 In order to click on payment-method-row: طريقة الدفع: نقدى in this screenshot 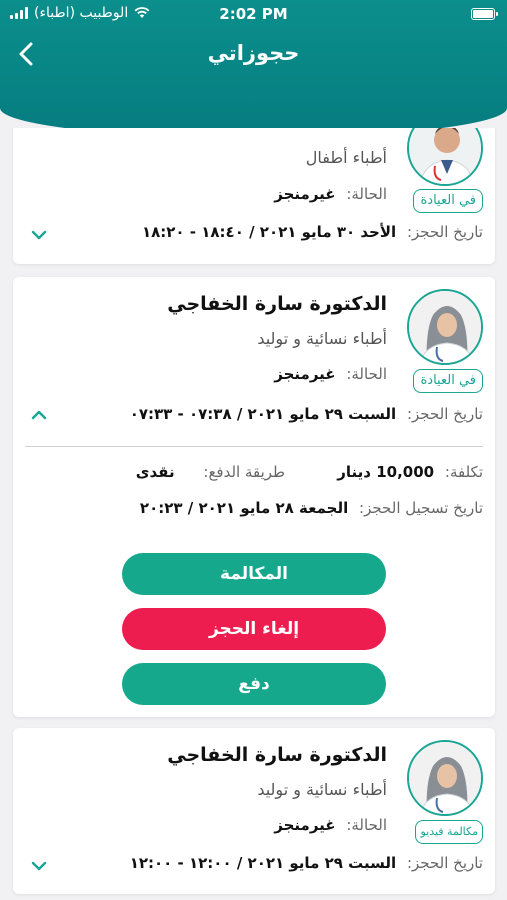, I will do `click(210, 472)`.